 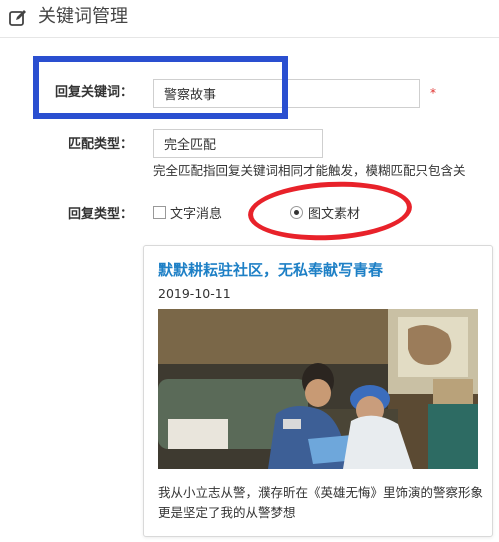 What do you see at coordinates (238, 143) in the screenshot?
I see `match-type-select: 完全匹配` at bounding box center [238, 143].